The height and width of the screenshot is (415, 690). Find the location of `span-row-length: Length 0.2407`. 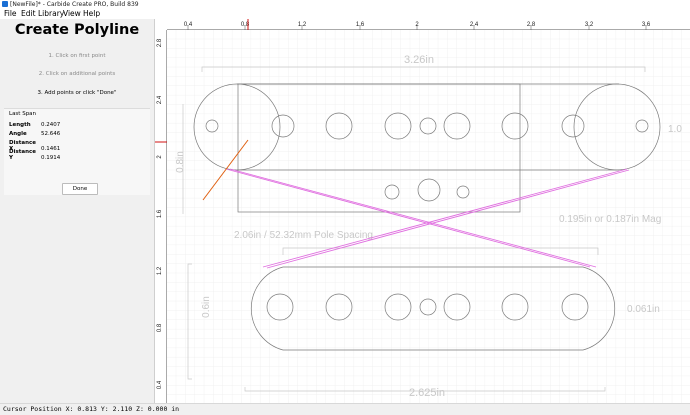

span-row-length: Length 0.2407 is located at coordinates (34, 125).